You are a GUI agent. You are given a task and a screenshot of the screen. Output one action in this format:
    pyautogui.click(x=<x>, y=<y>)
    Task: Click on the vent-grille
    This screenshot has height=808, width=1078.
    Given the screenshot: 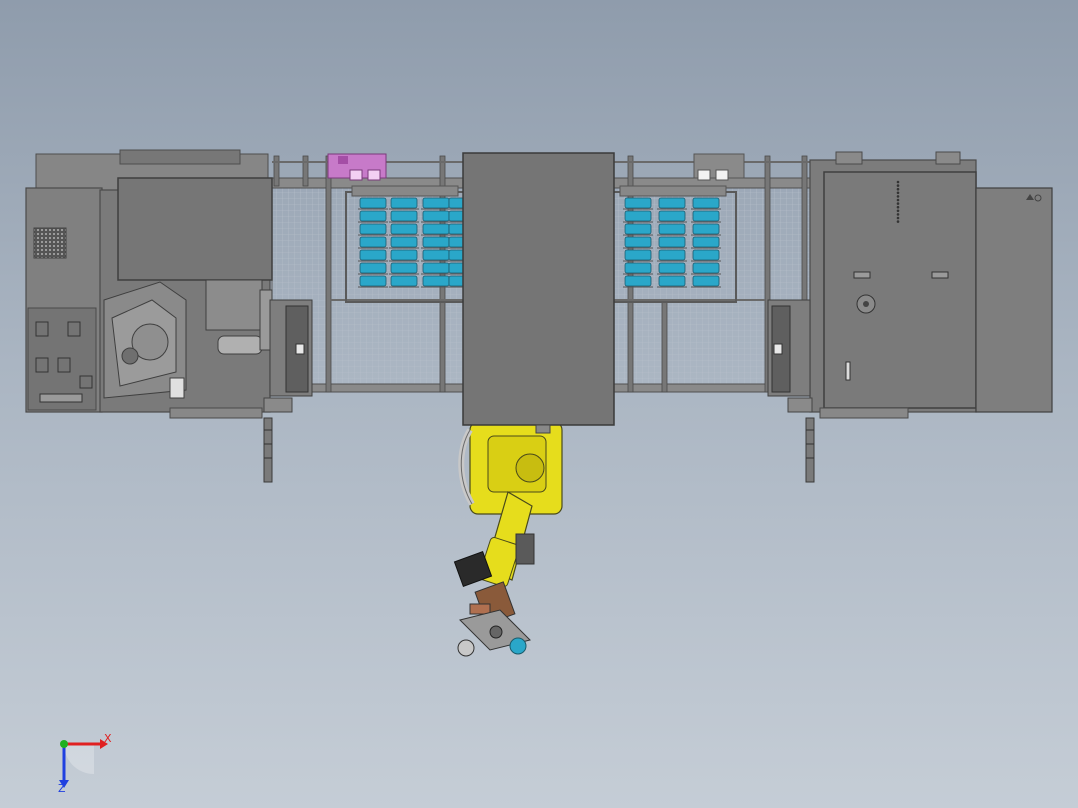 What is the action you would take?
    pyautogui.click(x=50, y=243)
    